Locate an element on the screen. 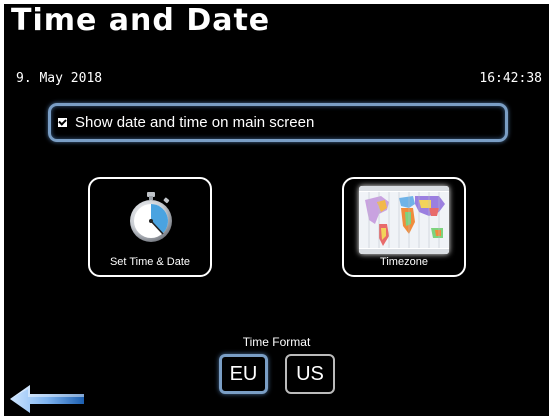 This screenshot has width=552, height=418. timezone-button: Timezone is located at coordinates (404, 227).